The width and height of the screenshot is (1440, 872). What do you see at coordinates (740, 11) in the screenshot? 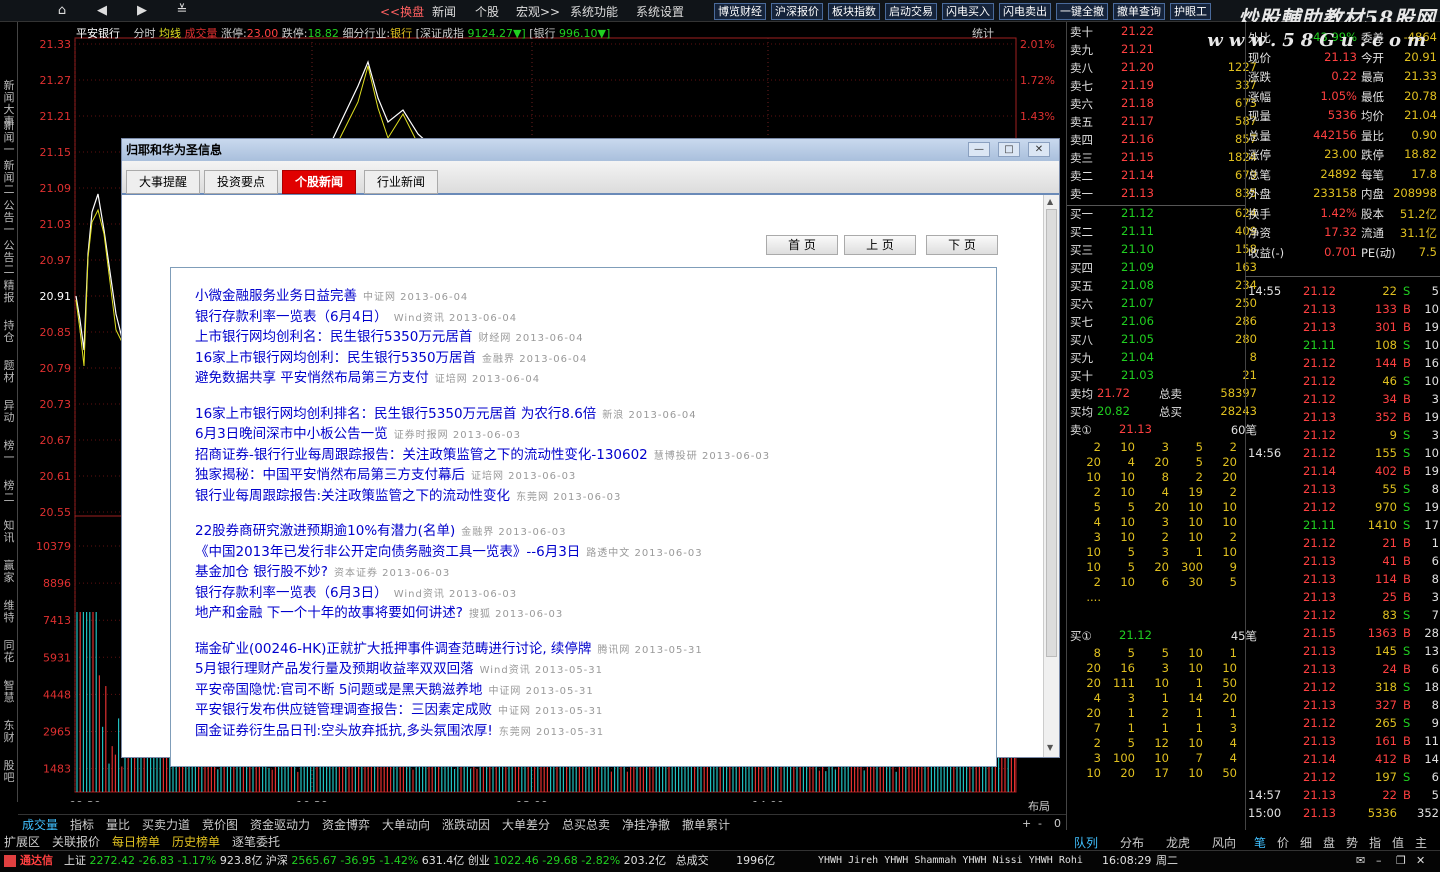
I see `btn-finance: 博览财经` at bounding box center [740, 11].